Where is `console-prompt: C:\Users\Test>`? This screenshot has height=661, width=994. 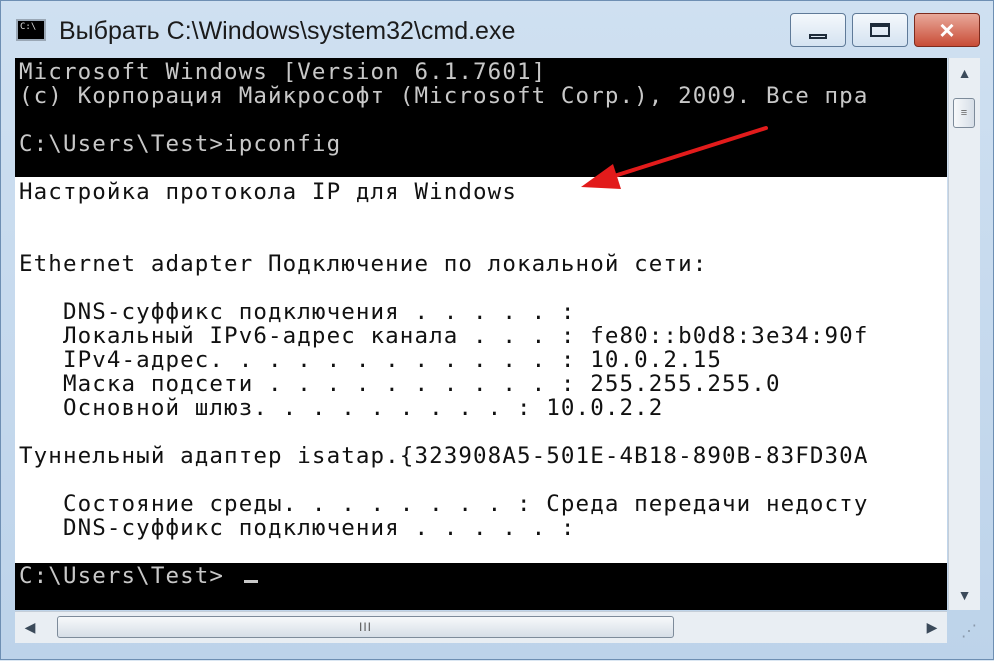
console-prompt: C:\Users\Test> is located at coordinates (122, 576).